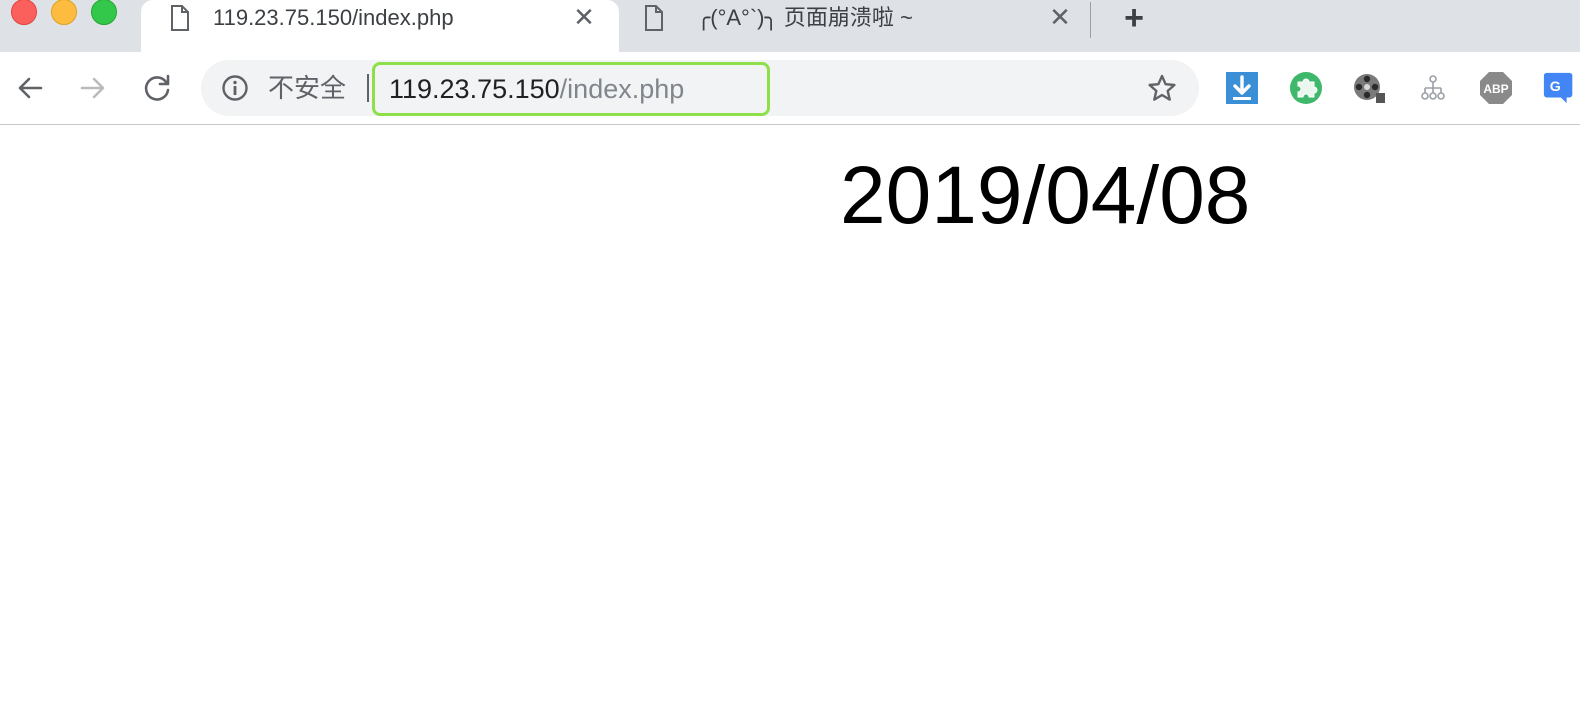 The width and height of the screenshot is (1580, 710). I want to click on tab-active: 119.23.75.150/index.php ✕, so click(380, 26).